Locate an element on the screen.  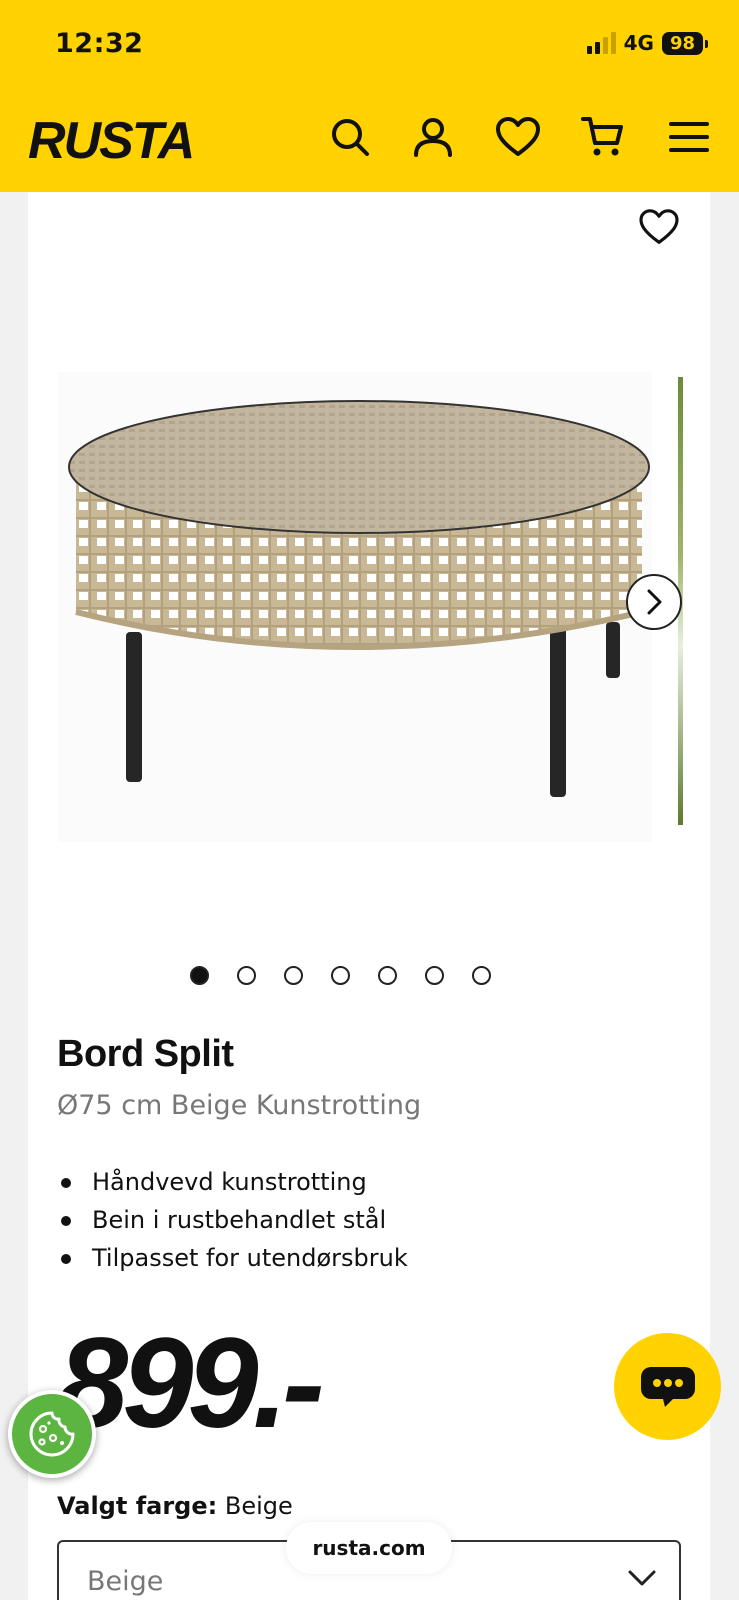
feature-item: Tilpasset for utendørsbruk is located at coordinates (232, 1258).